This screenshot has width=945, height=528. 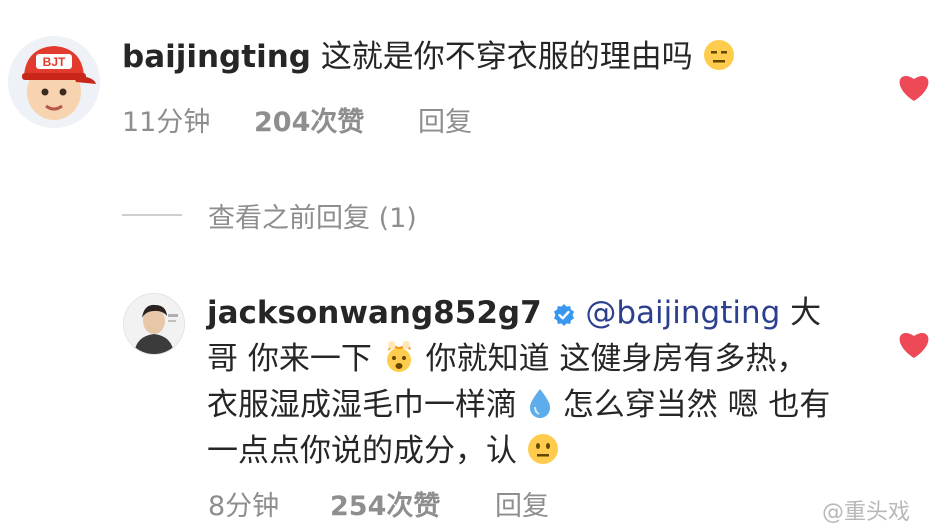 What do you see at coordinates (682, 313) in the screenshot?
I see `reply-mention-link: @baijingting` at bounding box center [682, 313].